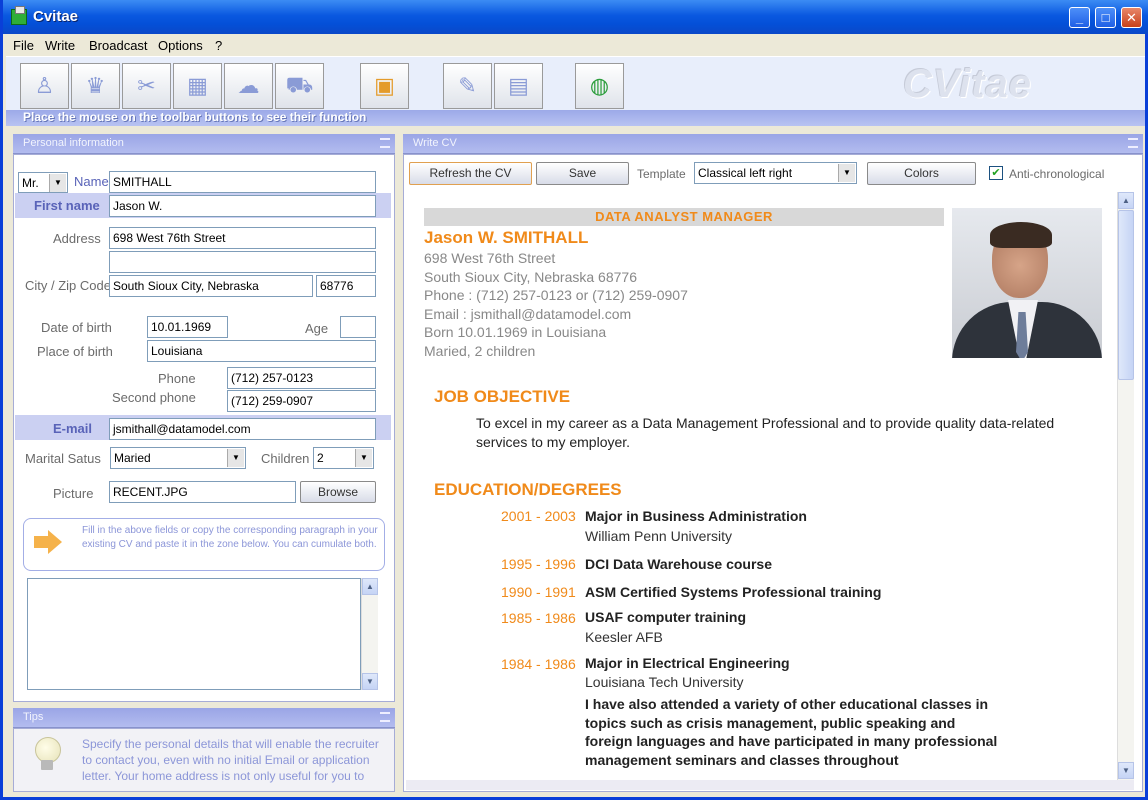  Describe the element at coordinates (218, 45) in the screenshot. I see `menu-help: ?` at that location.